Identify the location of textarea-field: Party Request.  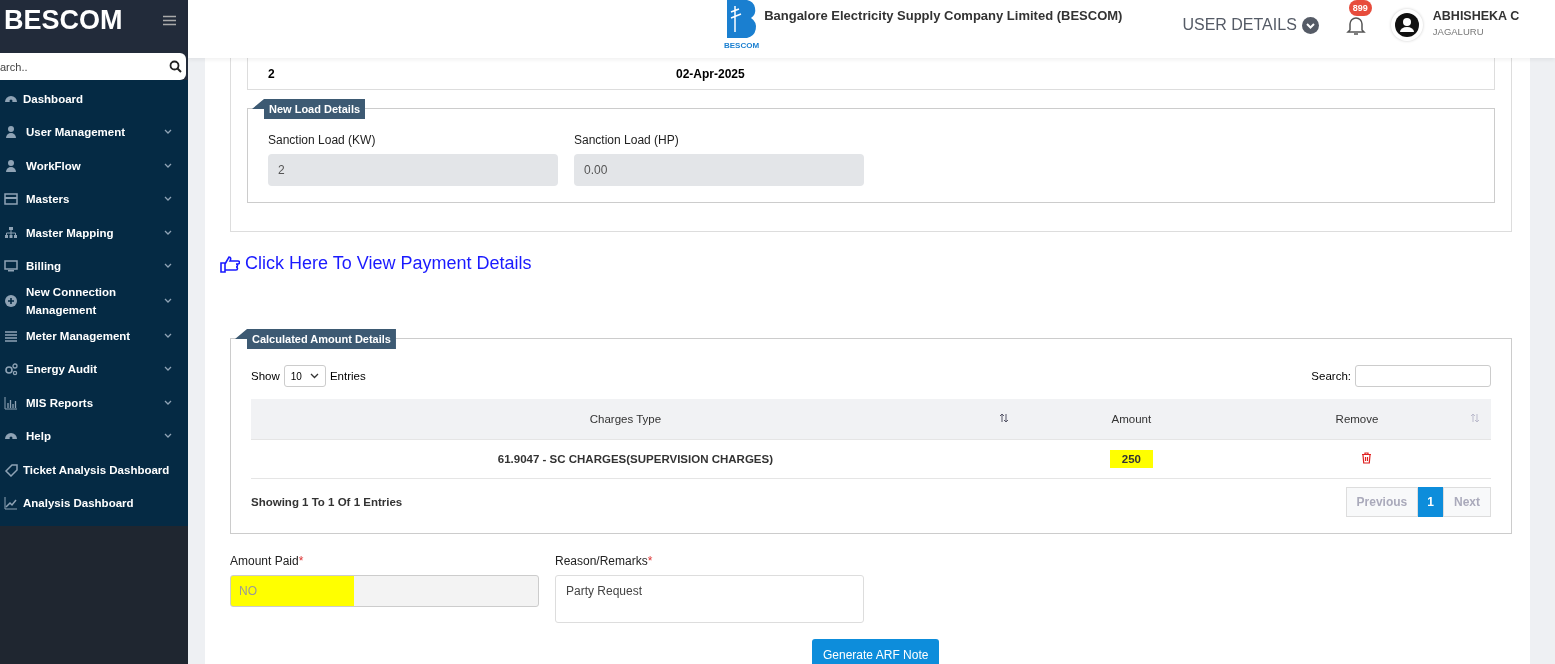
(709, 599).